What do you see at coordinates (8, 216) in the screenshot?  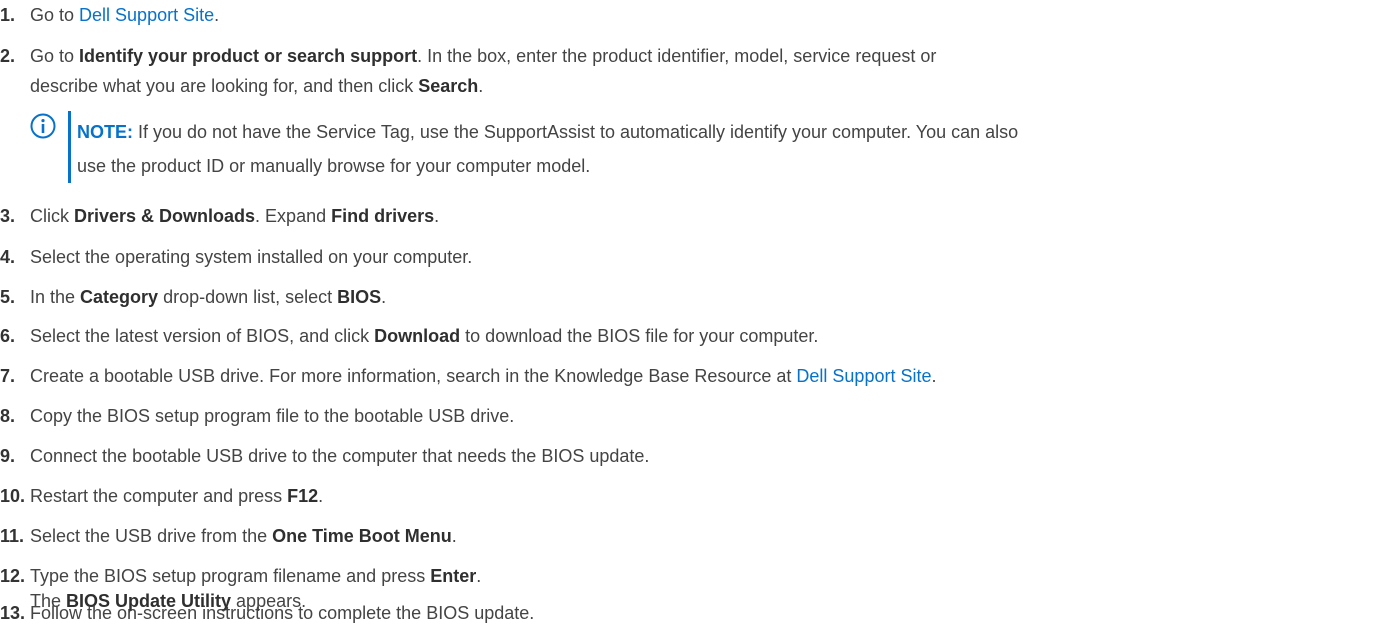 I see `step-number: 3.` at bounding box center [8, 216].